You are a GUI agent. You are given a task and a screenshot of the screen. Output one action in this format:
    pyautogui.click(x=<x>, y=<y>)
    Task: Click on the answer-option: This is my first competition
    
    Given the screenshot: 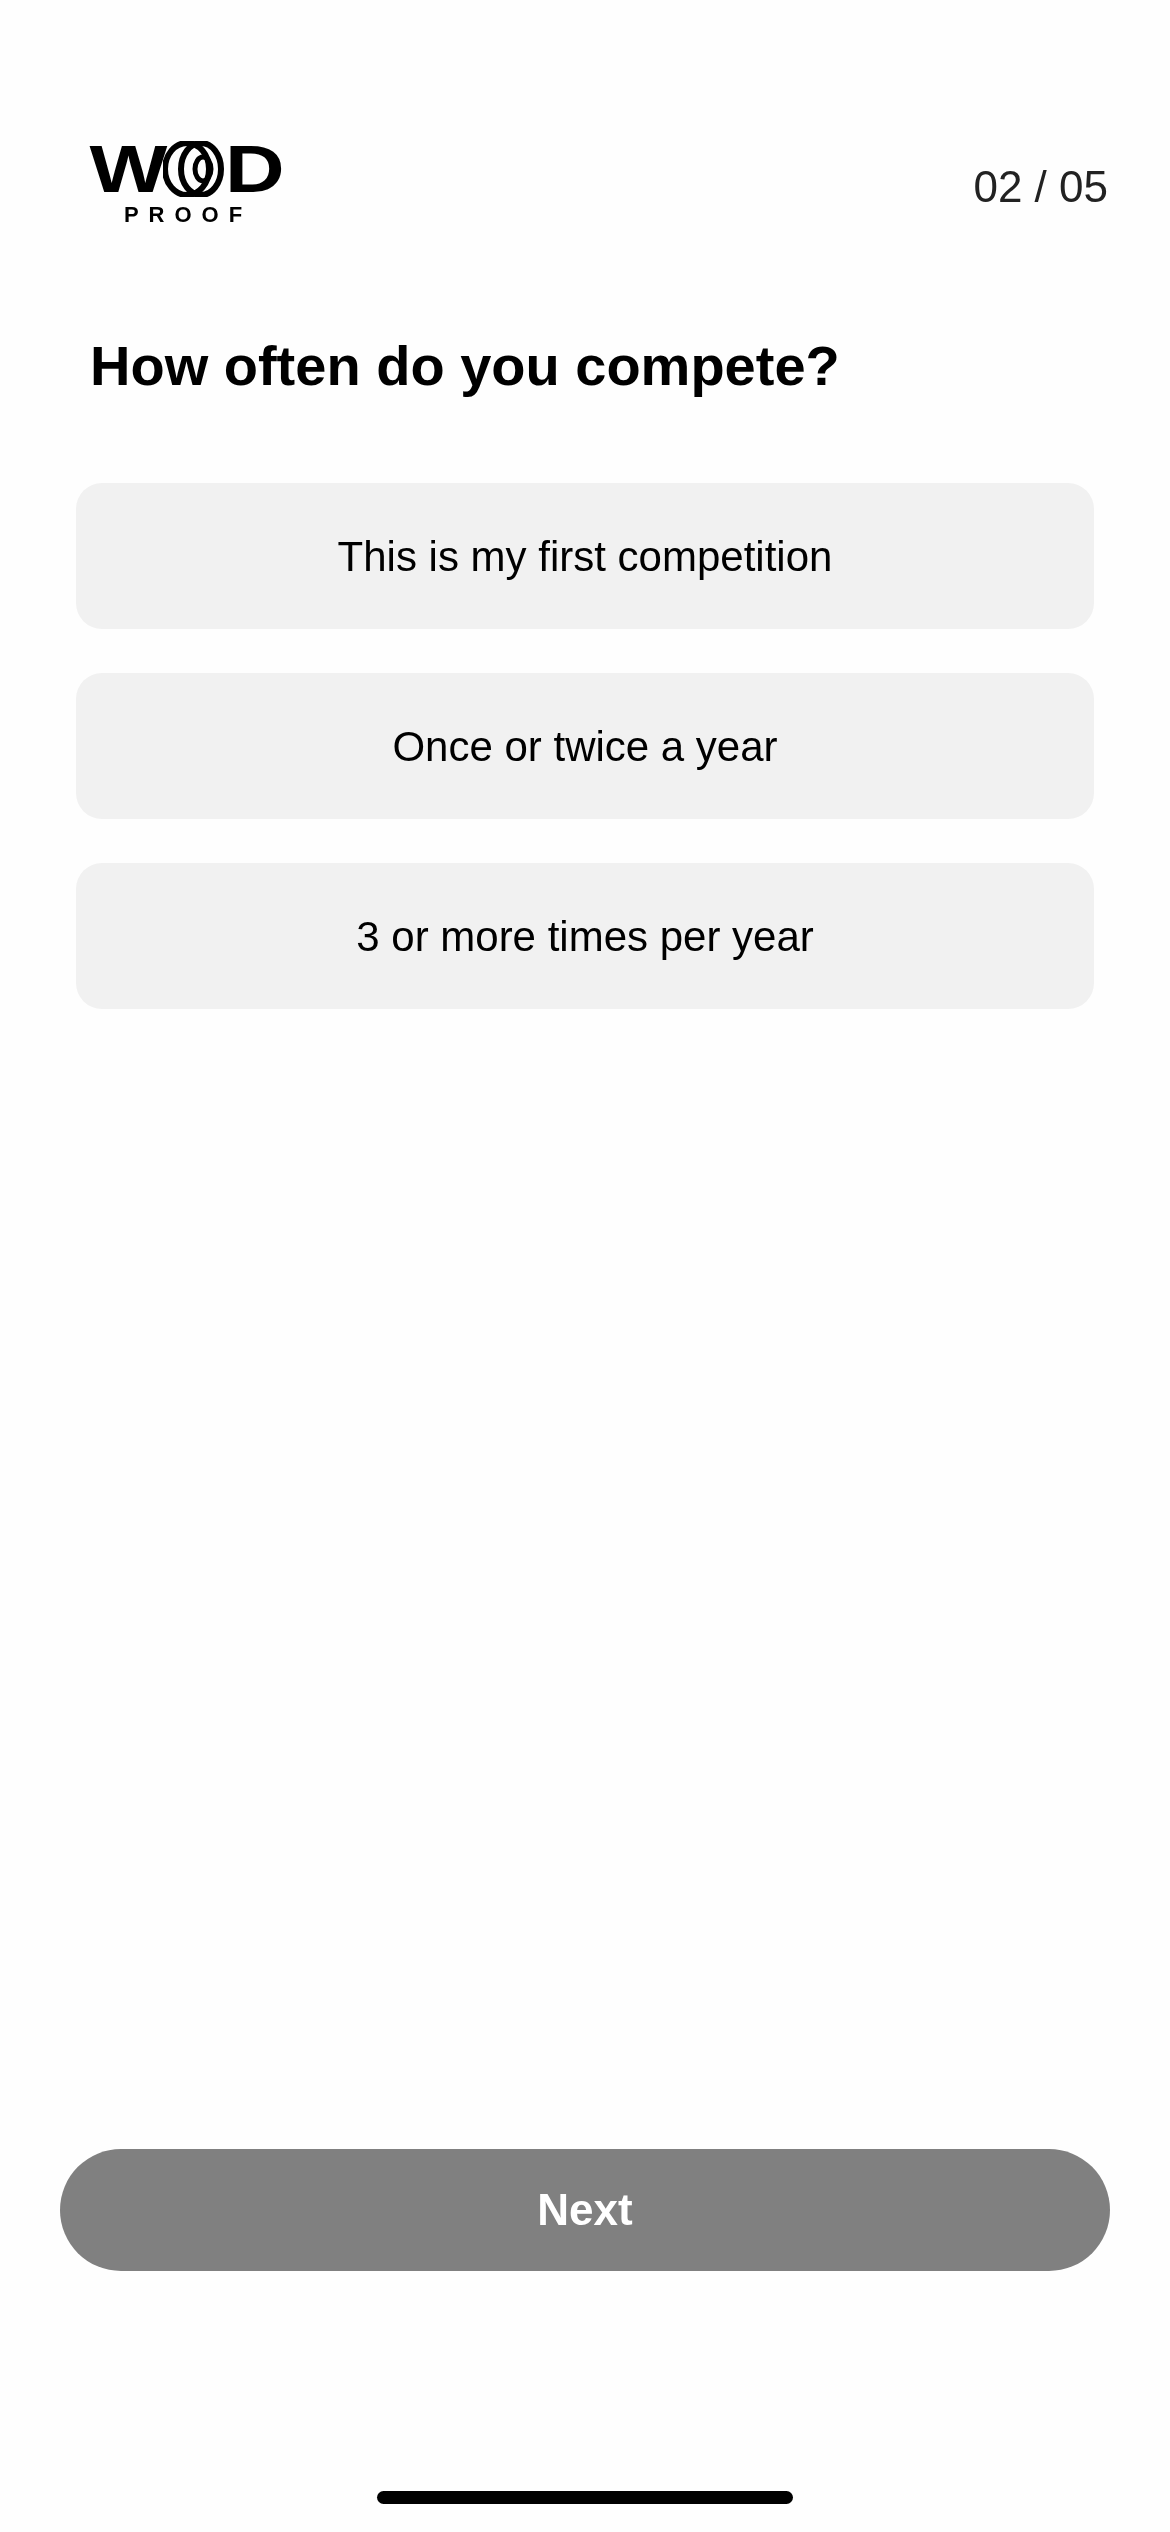 What is the action you would take?
    pyautogui.click(x=585, y=556)
    